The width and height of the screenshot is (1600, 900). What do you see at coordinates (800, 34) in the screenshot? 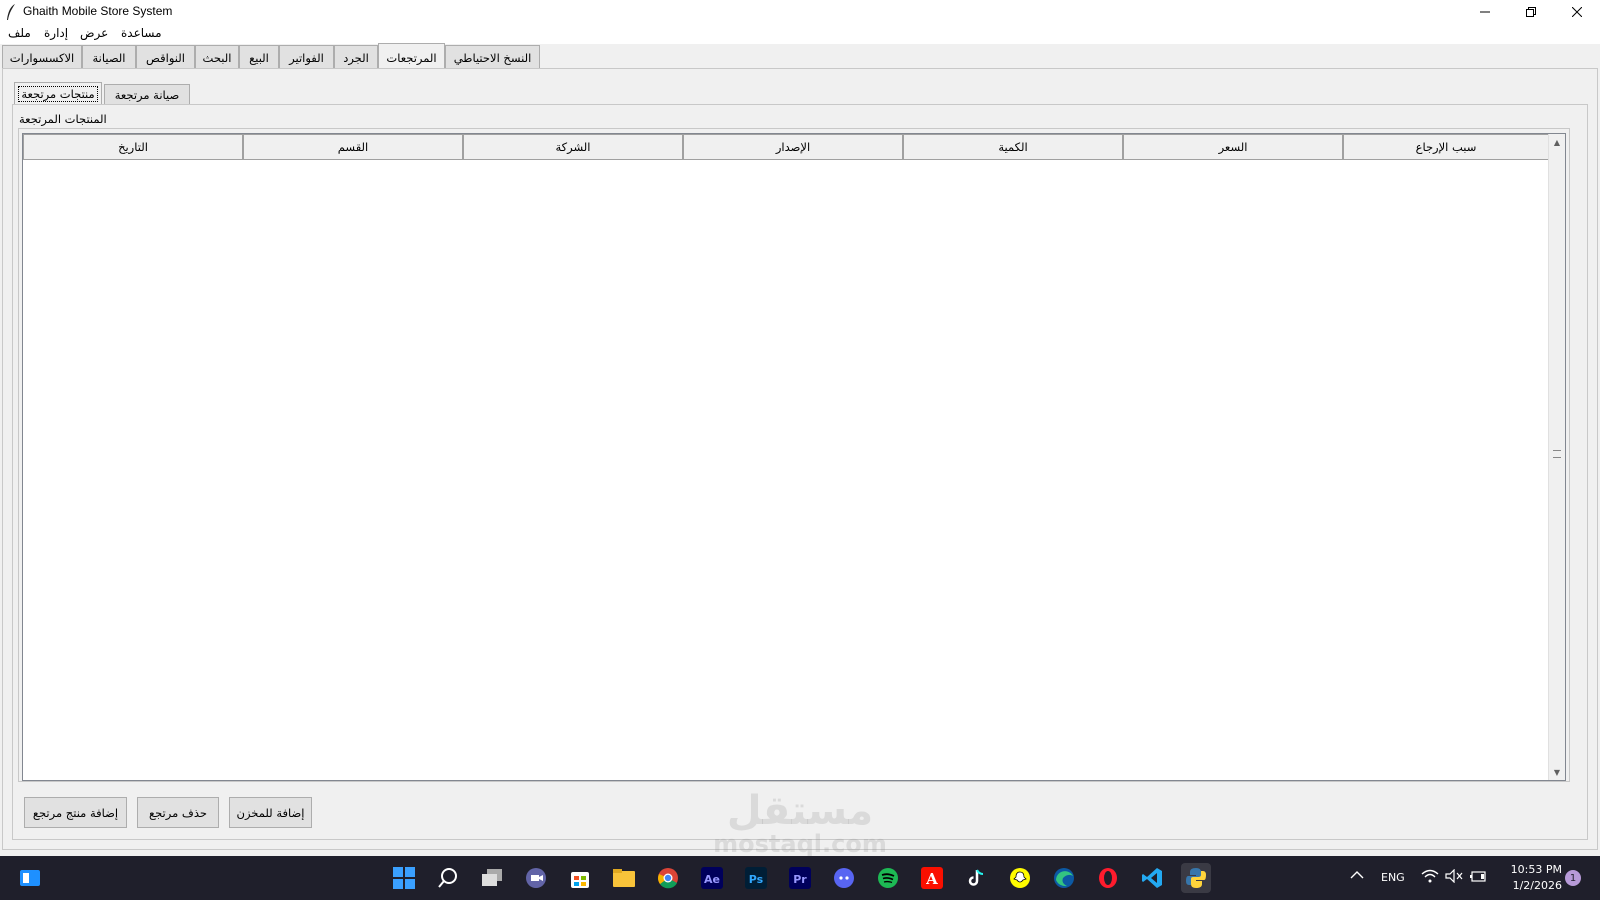
I see `menu-bar: ملف إدارة عرض مساعدة` at bounding box center [800, 34].